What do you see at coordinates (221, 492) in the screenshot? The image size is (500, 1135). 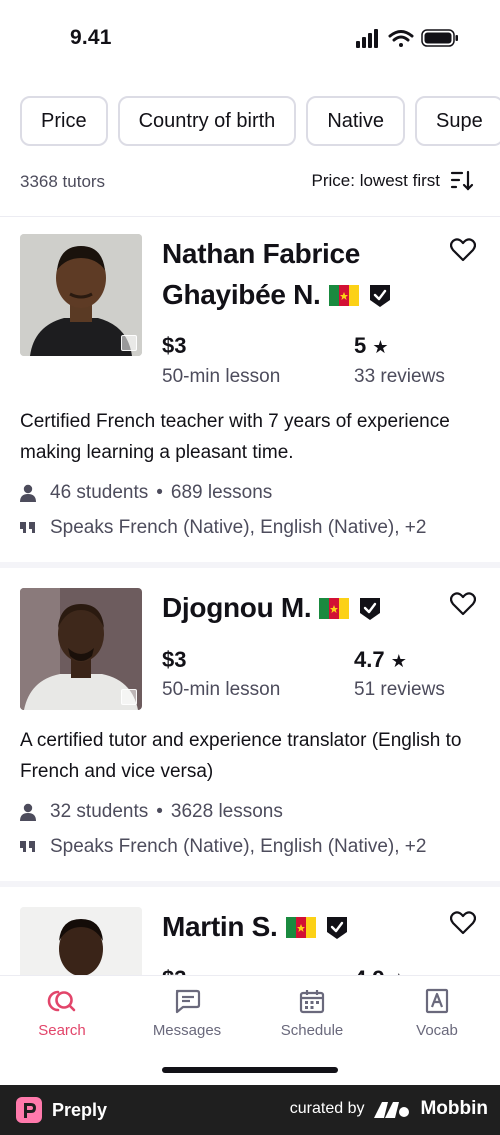 I see `lesson-count: 689 lessons` at bounding box center [221, 492].